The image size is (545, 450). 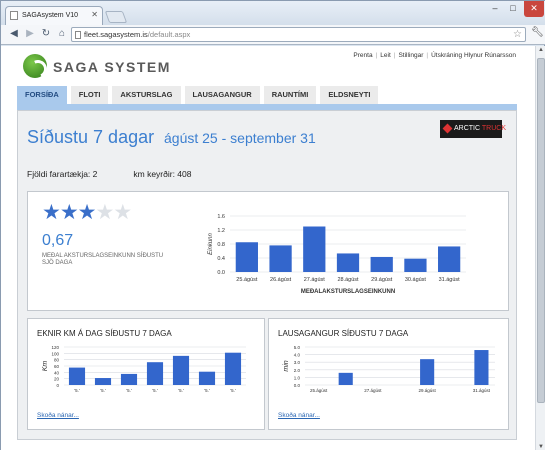 I want to click on tab-close-icon: ✕, so click(x=94, y=14).